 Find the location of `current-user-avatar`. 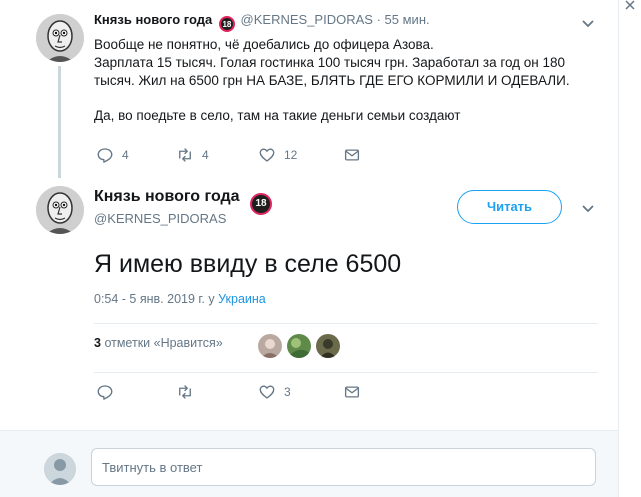

current-user-avatar is located at coordinates (60, 469).